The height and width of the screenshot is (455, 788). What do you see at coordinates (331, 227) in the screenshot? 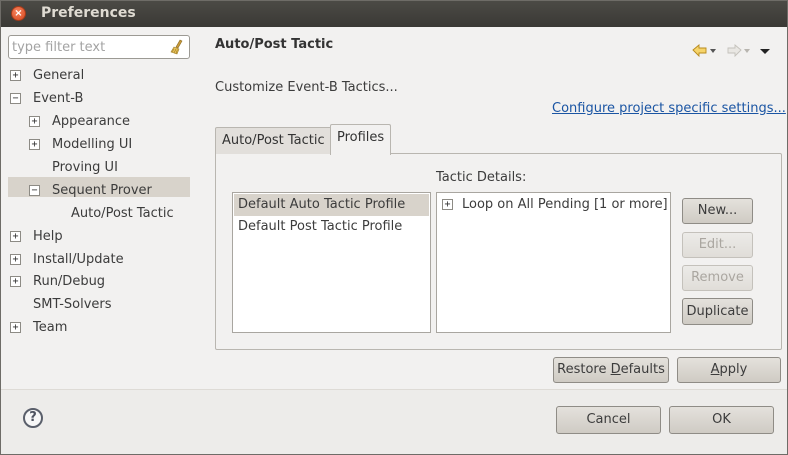
I see `list-item: Default Post Tactic Profile` at bounding box center [331, 227].